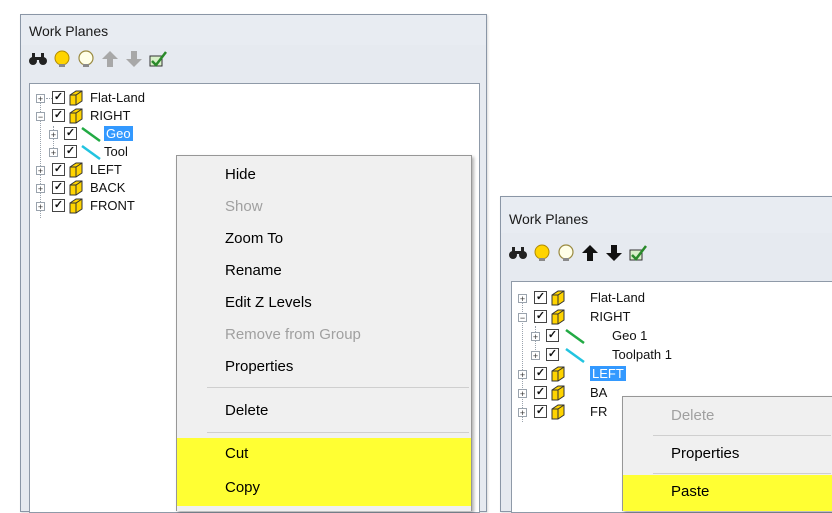 The width and height of the screenshot is (832, 513). I want to click on tree-item-label: FR, so click(599, 411).